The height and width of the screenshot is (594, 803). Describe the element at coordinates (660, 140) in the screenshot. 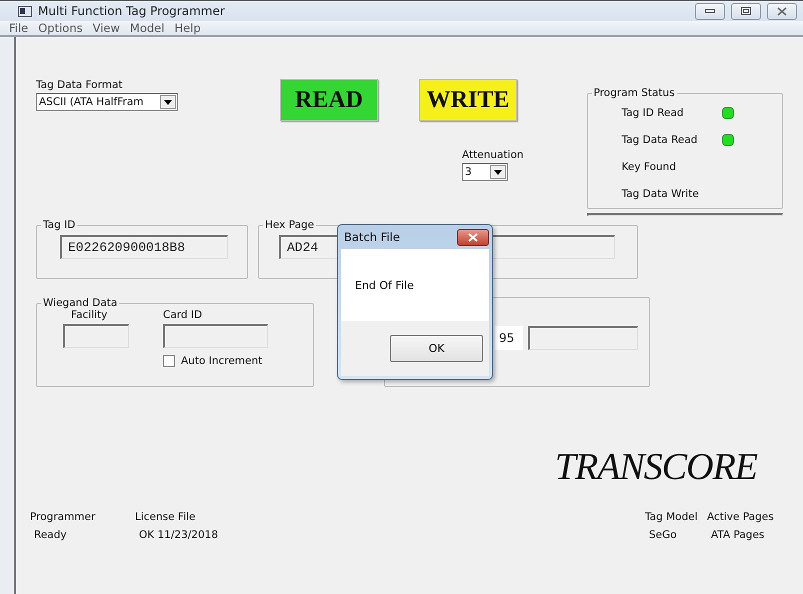

I see `status-label: Tag Data Read` at that location.